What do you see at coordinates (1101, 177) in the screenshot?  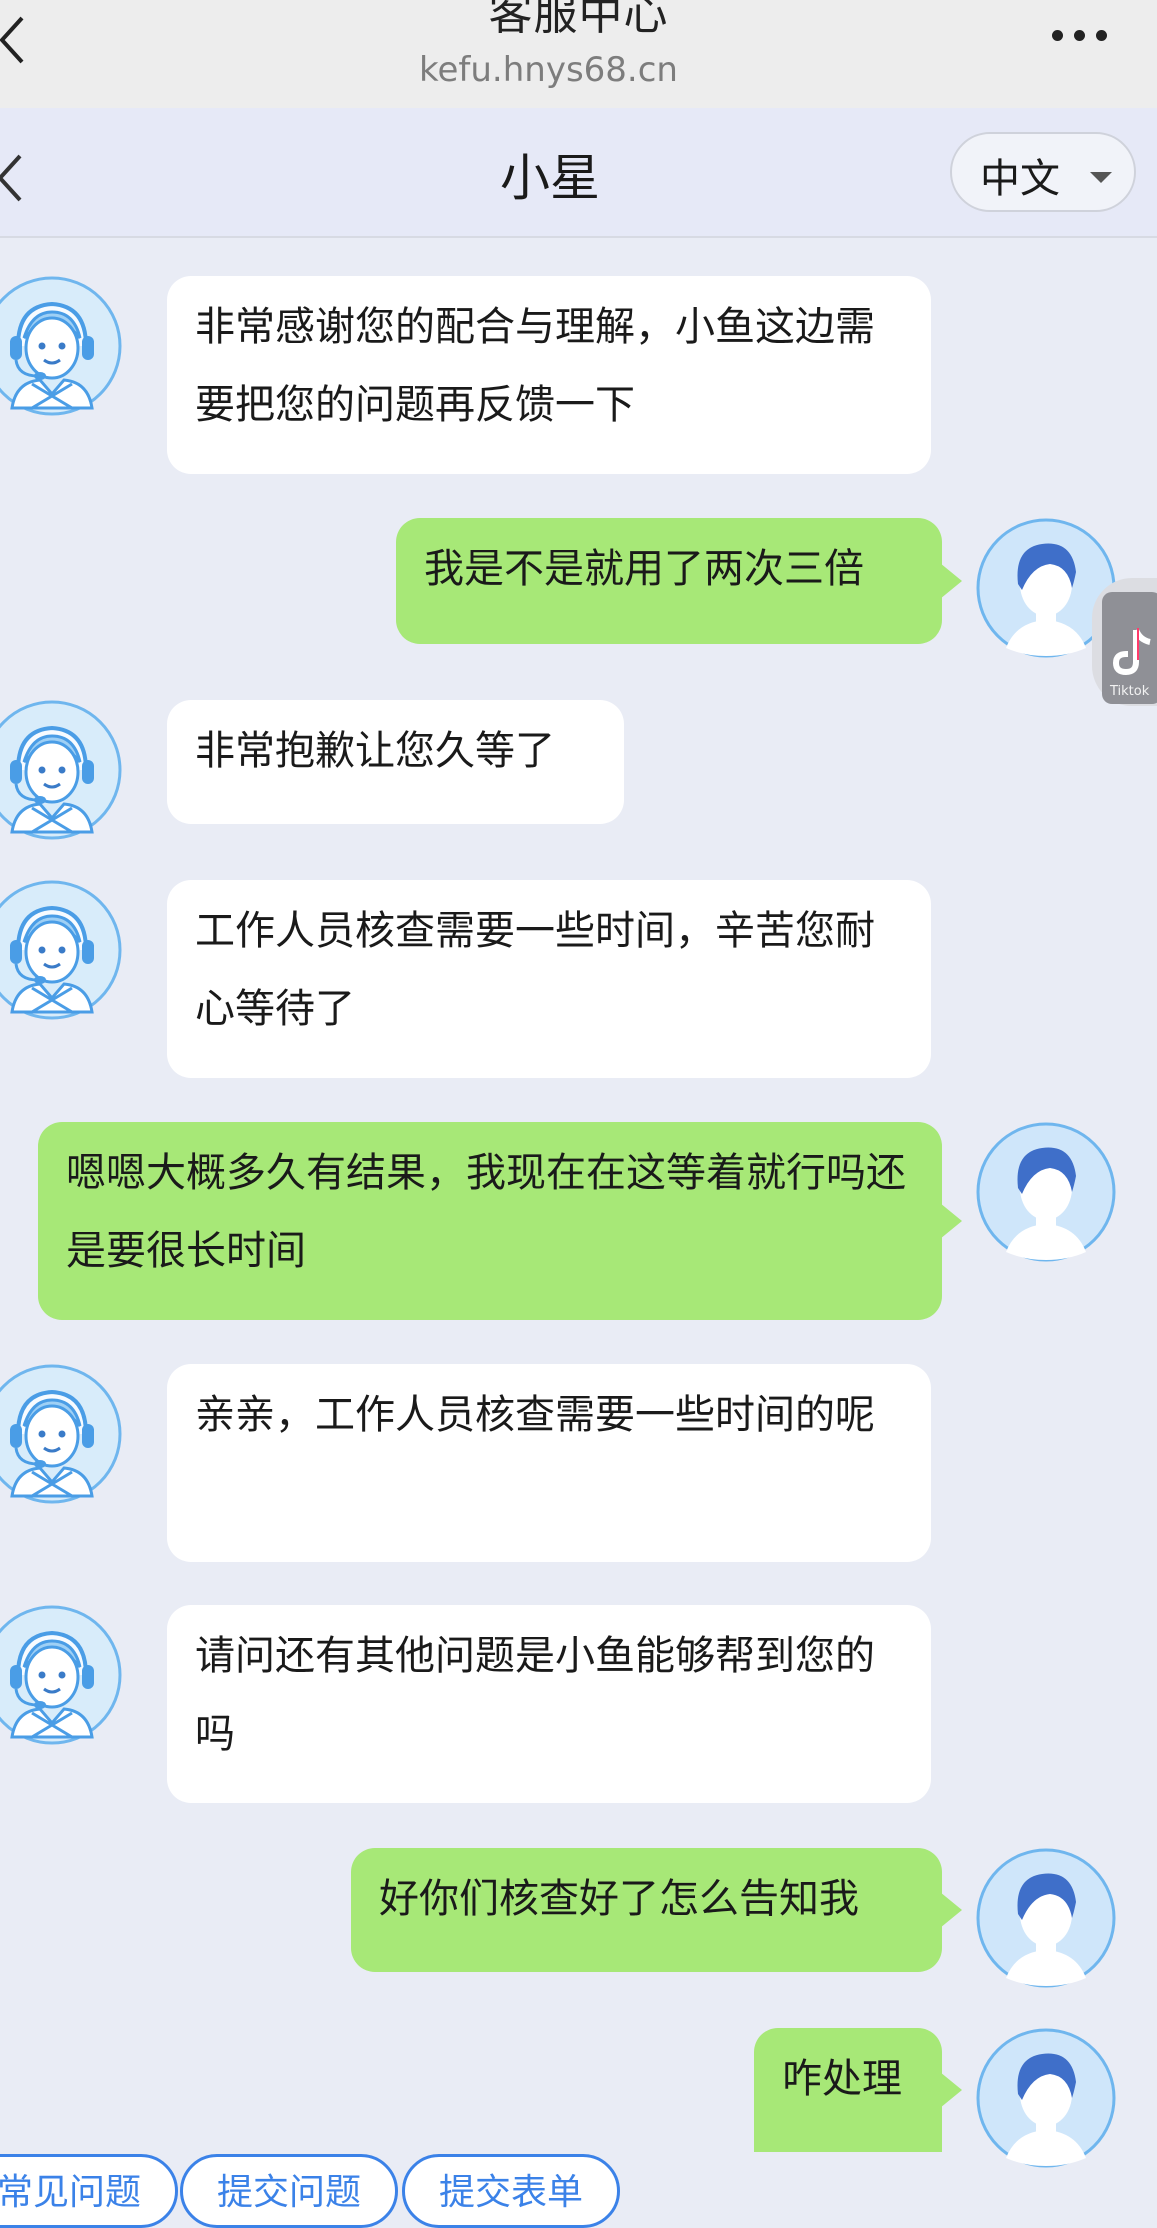 I see `chevron-down-icon` at bounding box center [1101, 177].